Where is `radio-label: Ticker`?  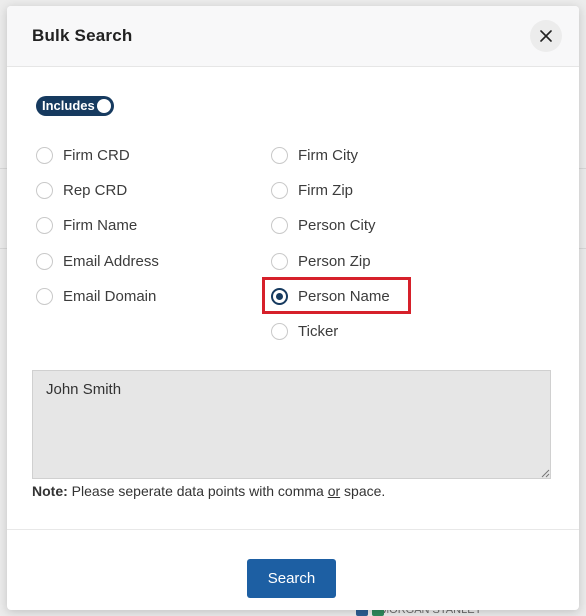 radio-label: Ticker is located at coordinates (318, 331).